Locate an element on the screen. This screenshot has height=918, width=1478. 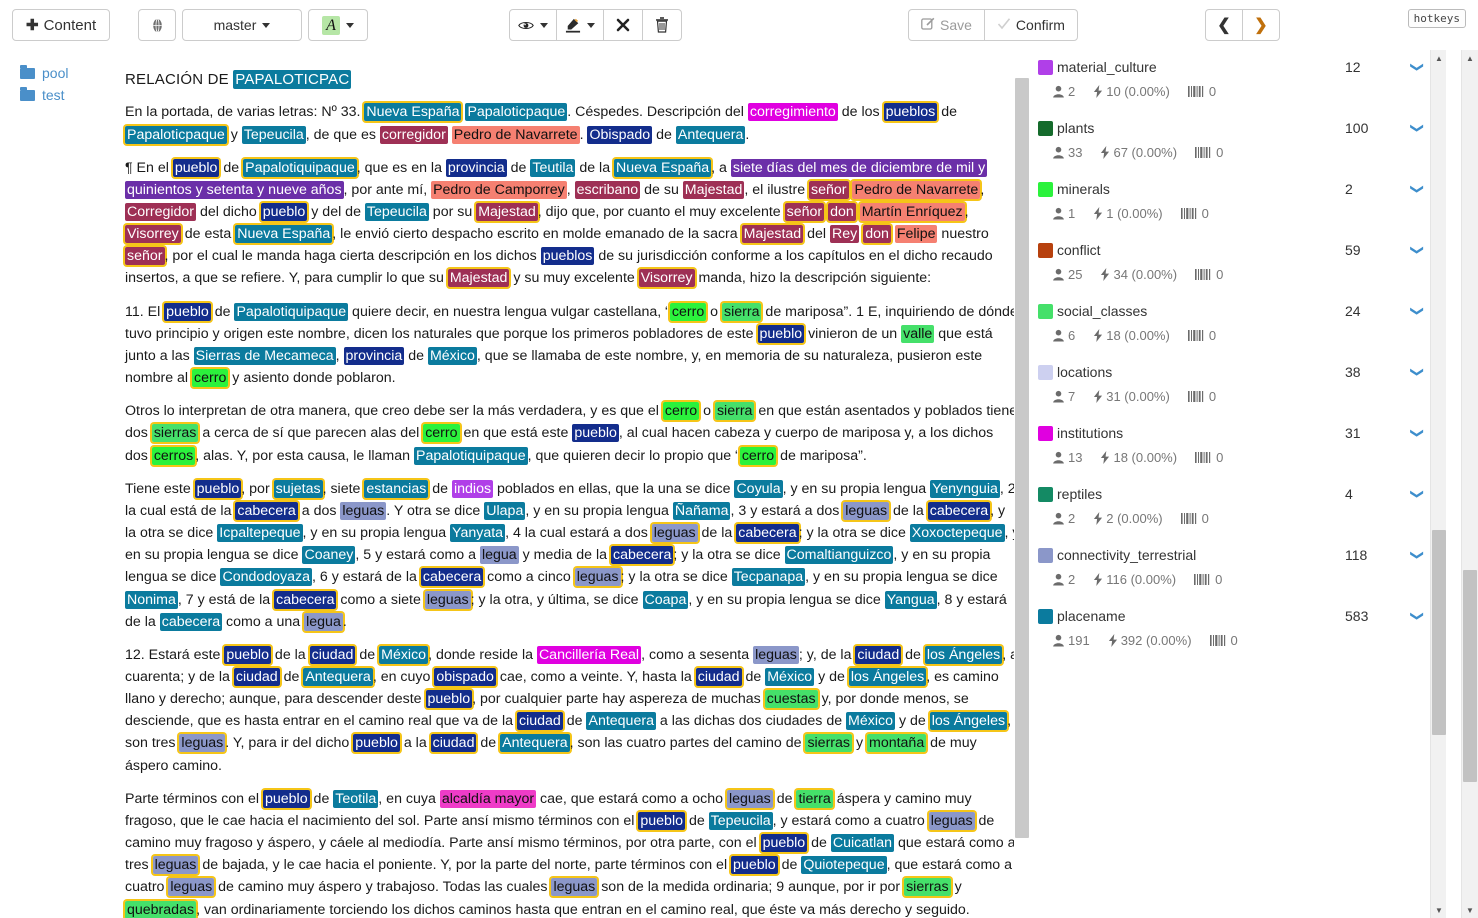
entity-header: institutions 31 ❮ is located at coordinates (1232, 433).